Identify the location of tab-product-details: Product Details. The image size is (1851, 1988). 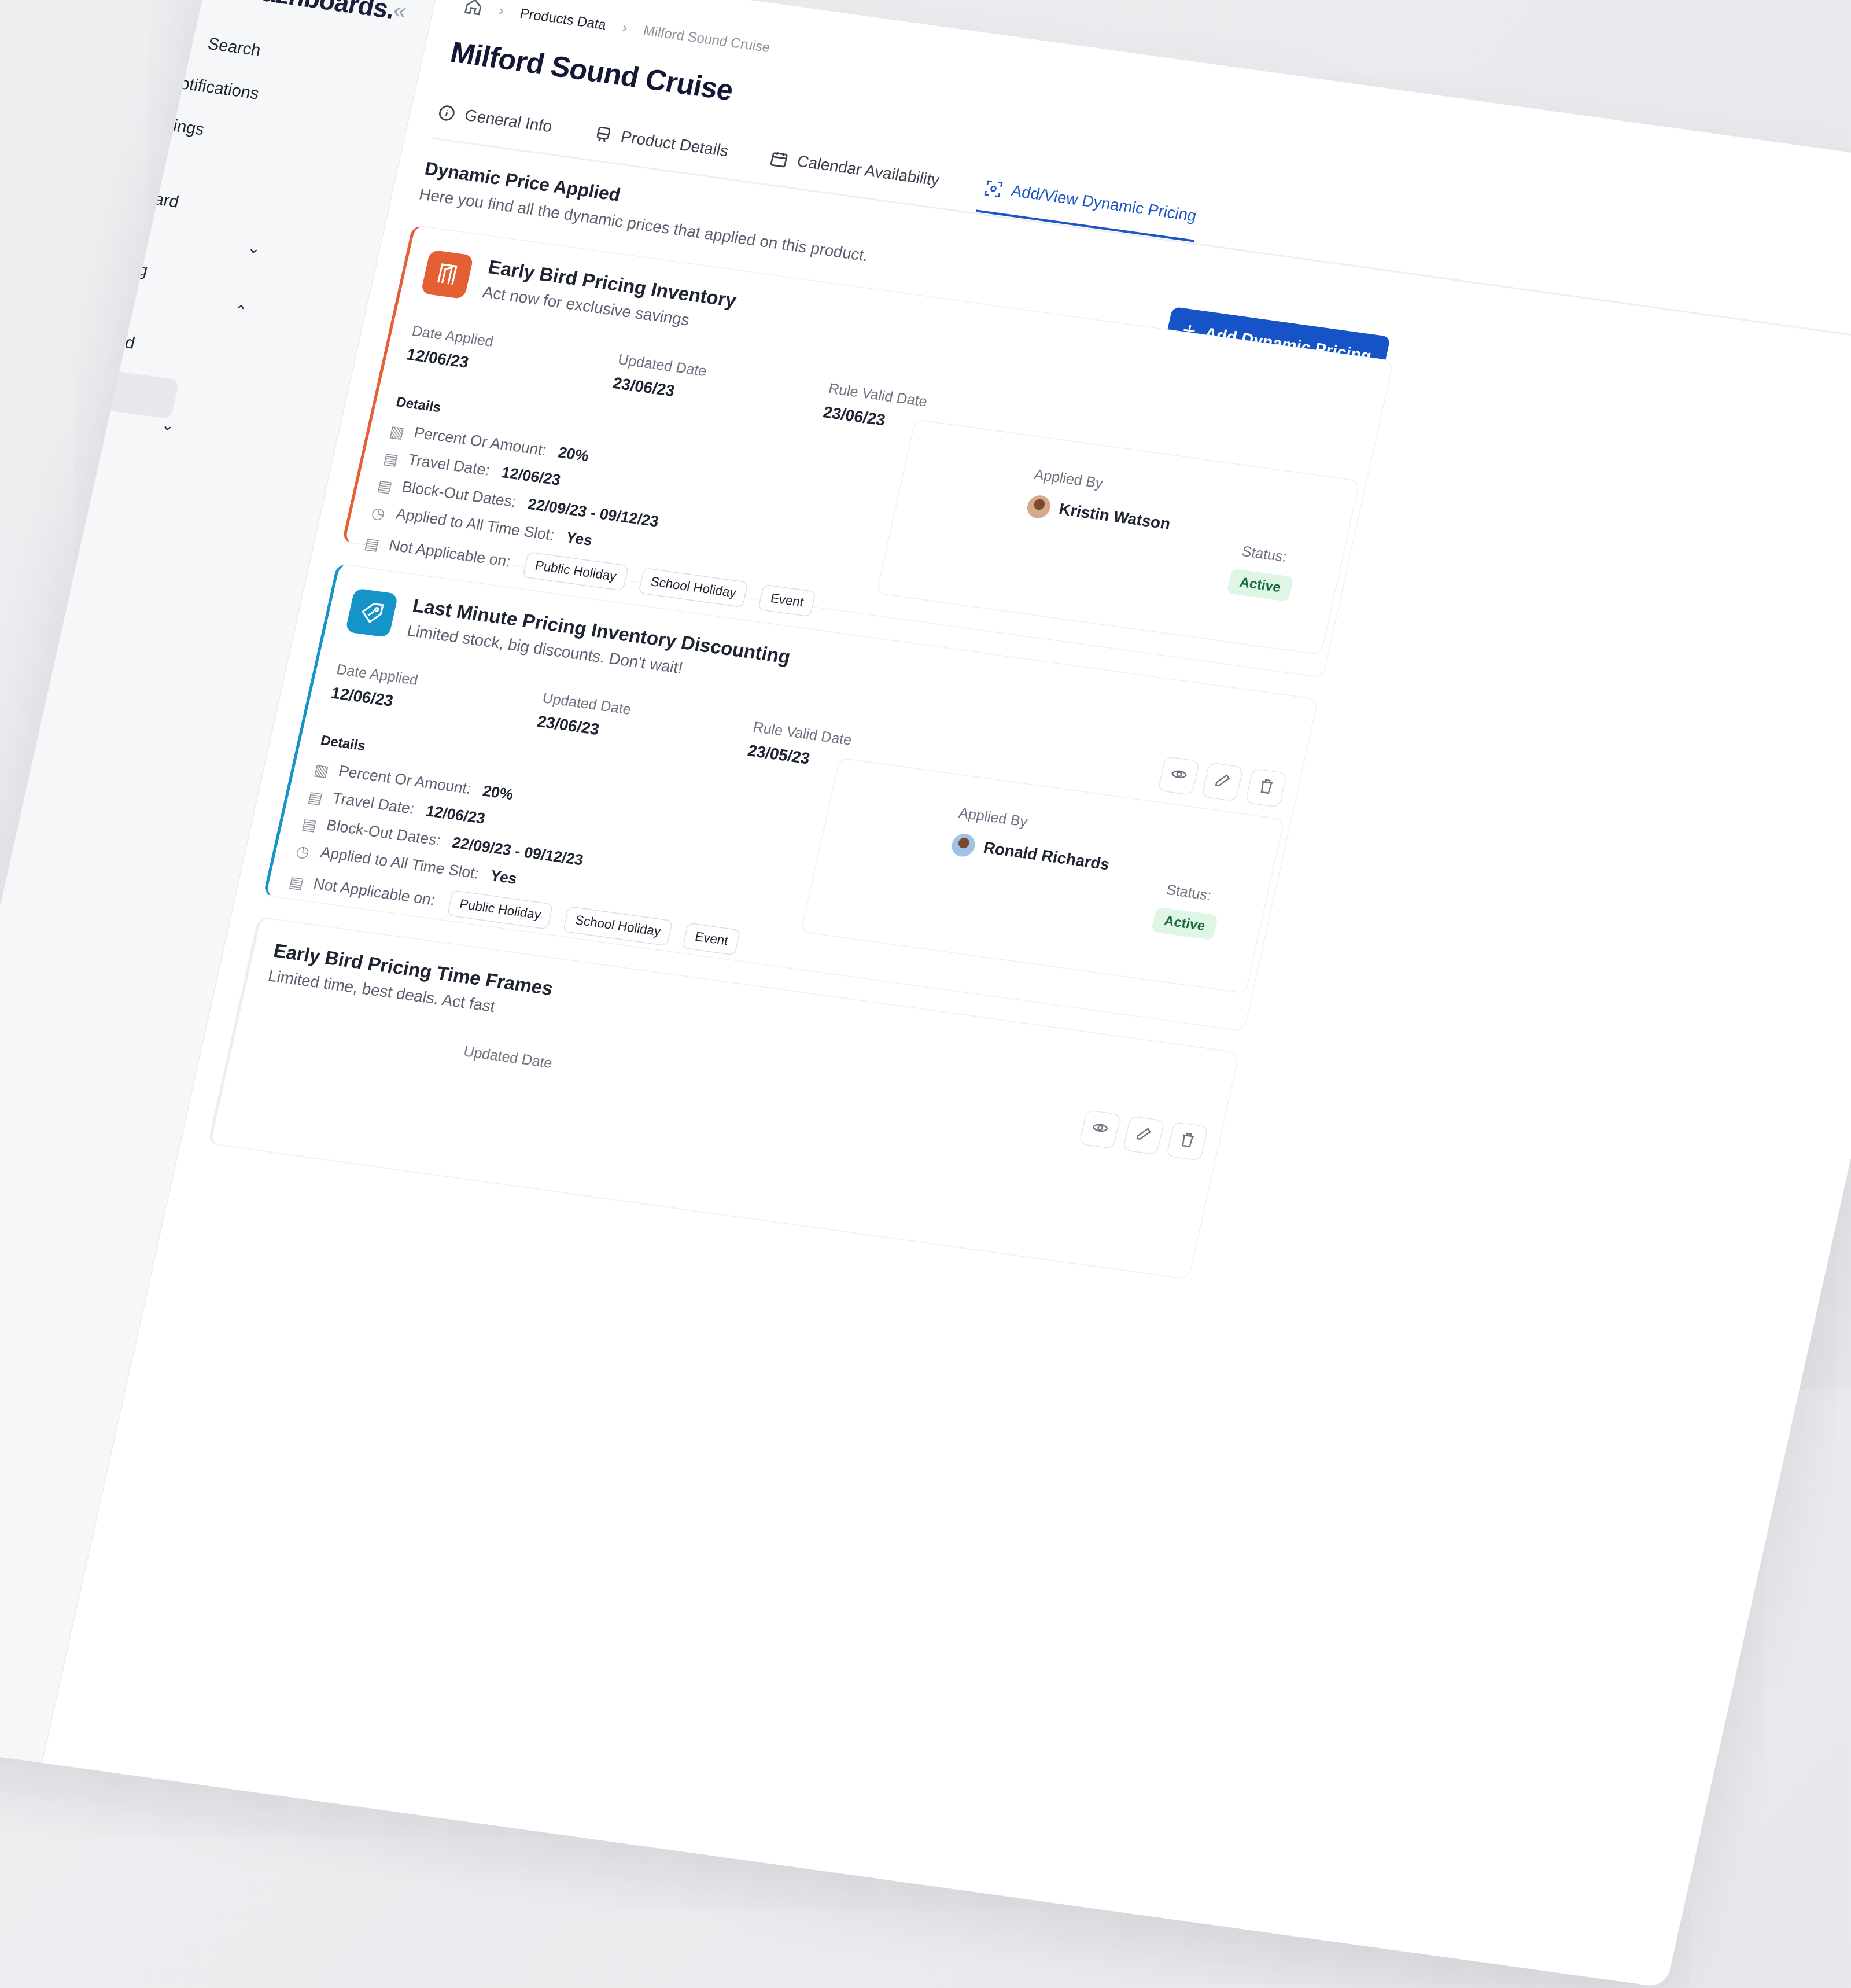
(661, 143).